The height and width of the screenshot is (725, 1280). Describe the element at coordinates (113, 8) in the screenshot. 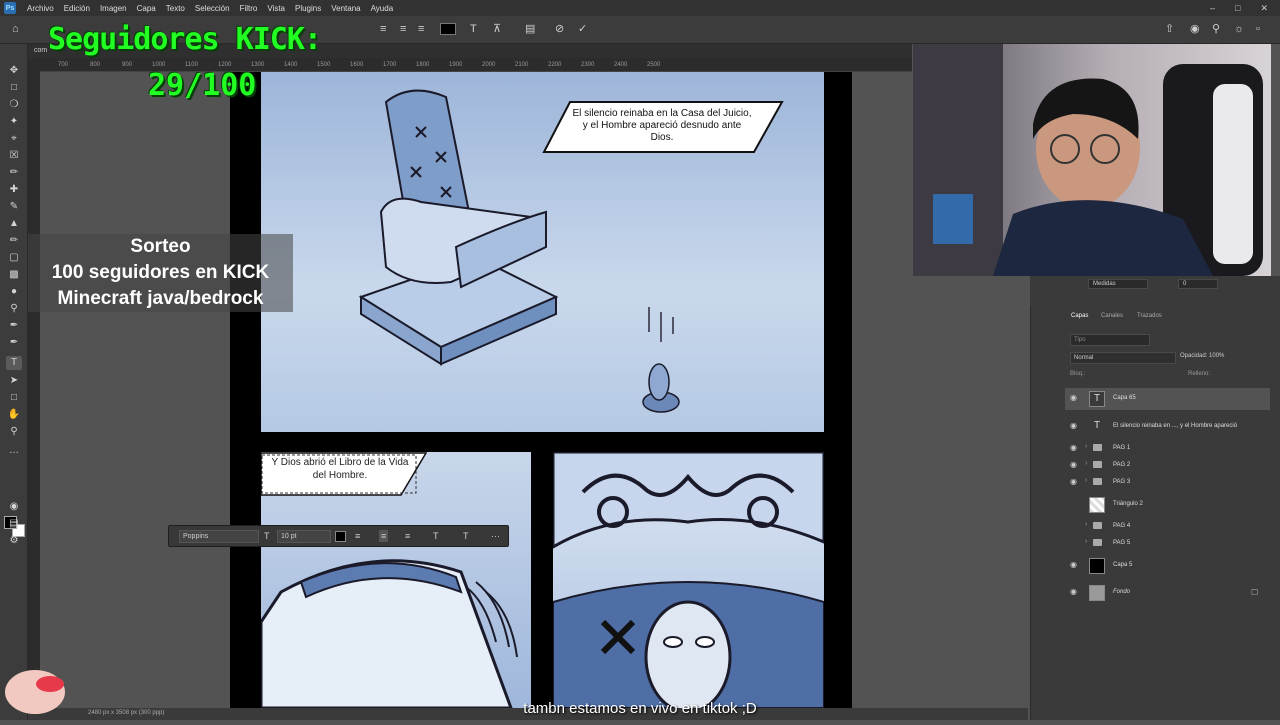

I see `menu-imagen: Imagen` at that location.